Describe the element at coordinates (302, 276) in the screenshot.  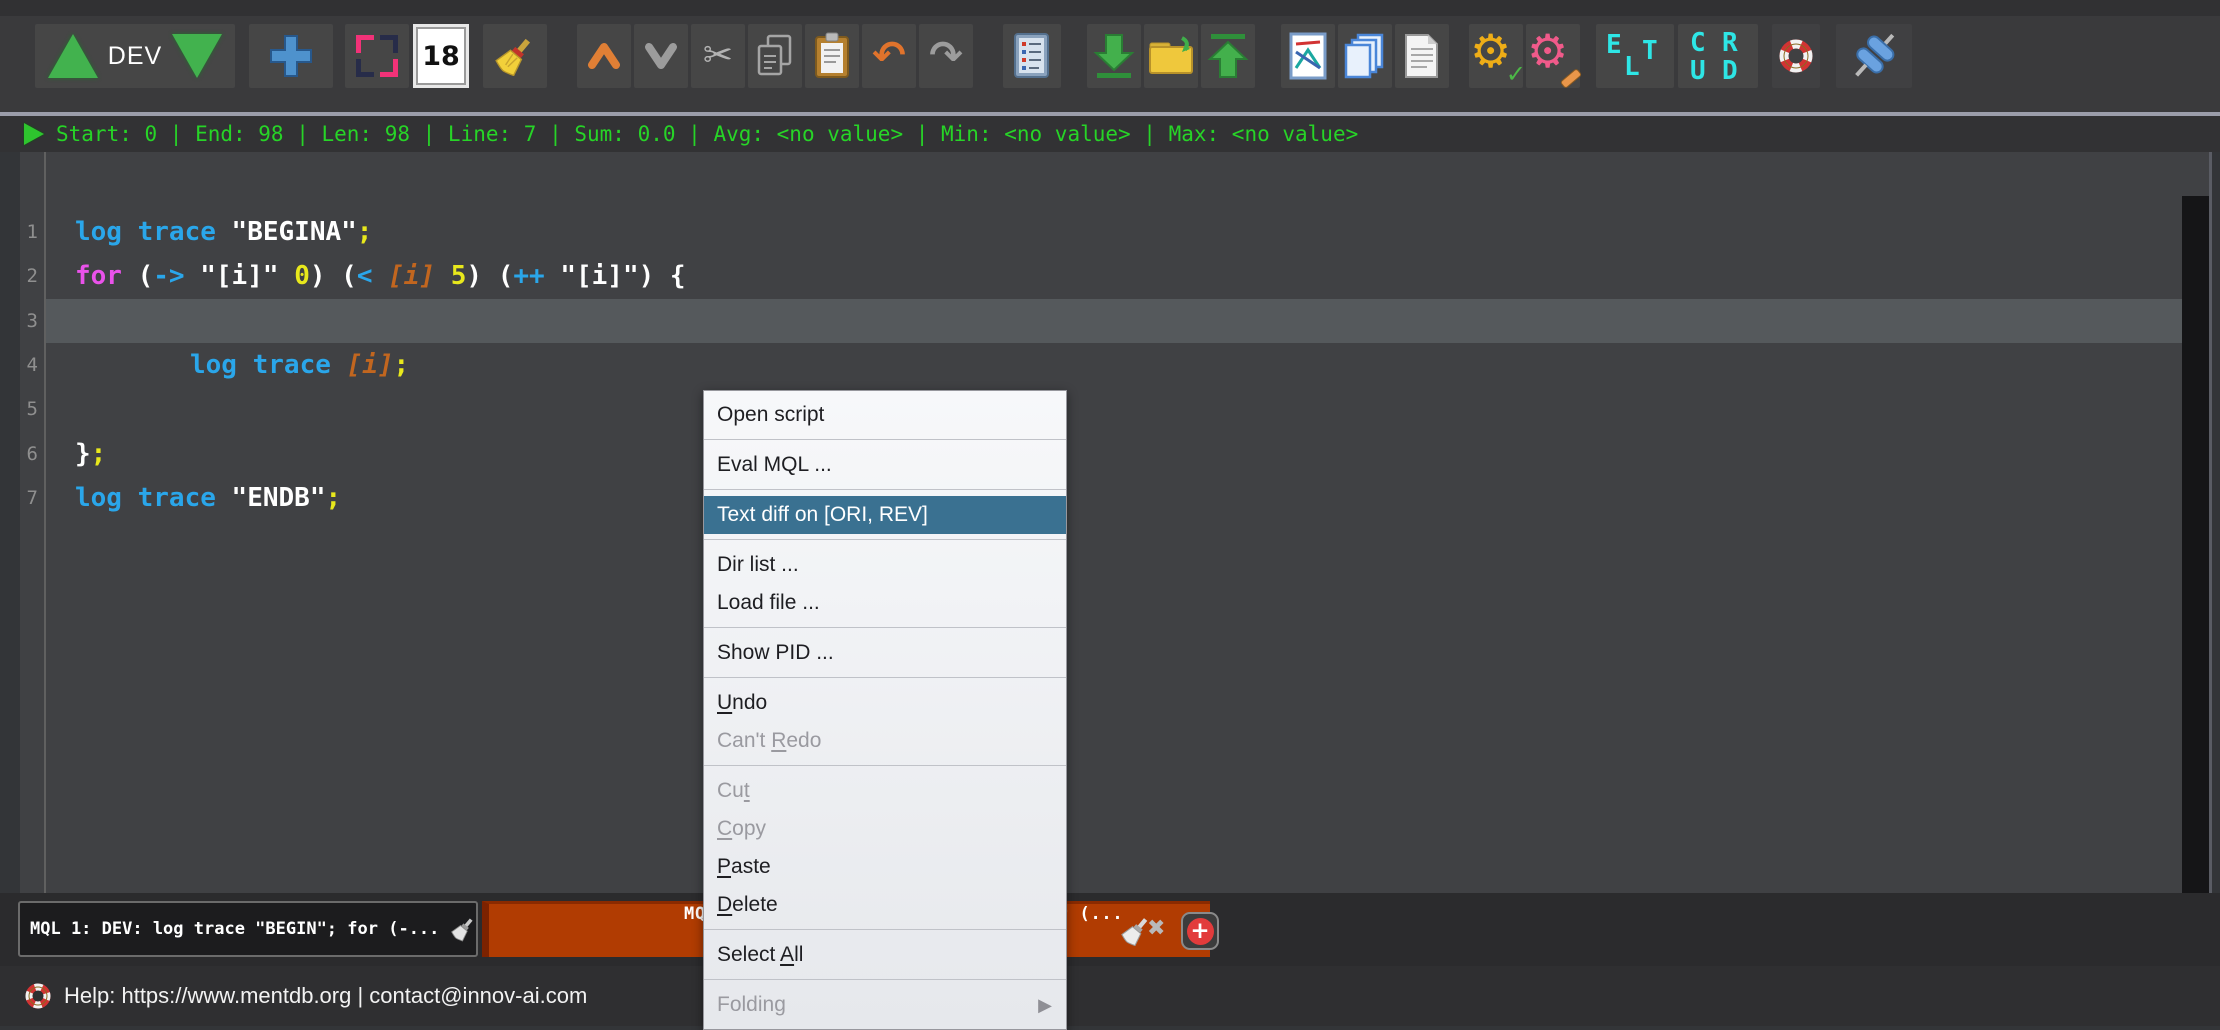
I see `code-token: 0` at that location.